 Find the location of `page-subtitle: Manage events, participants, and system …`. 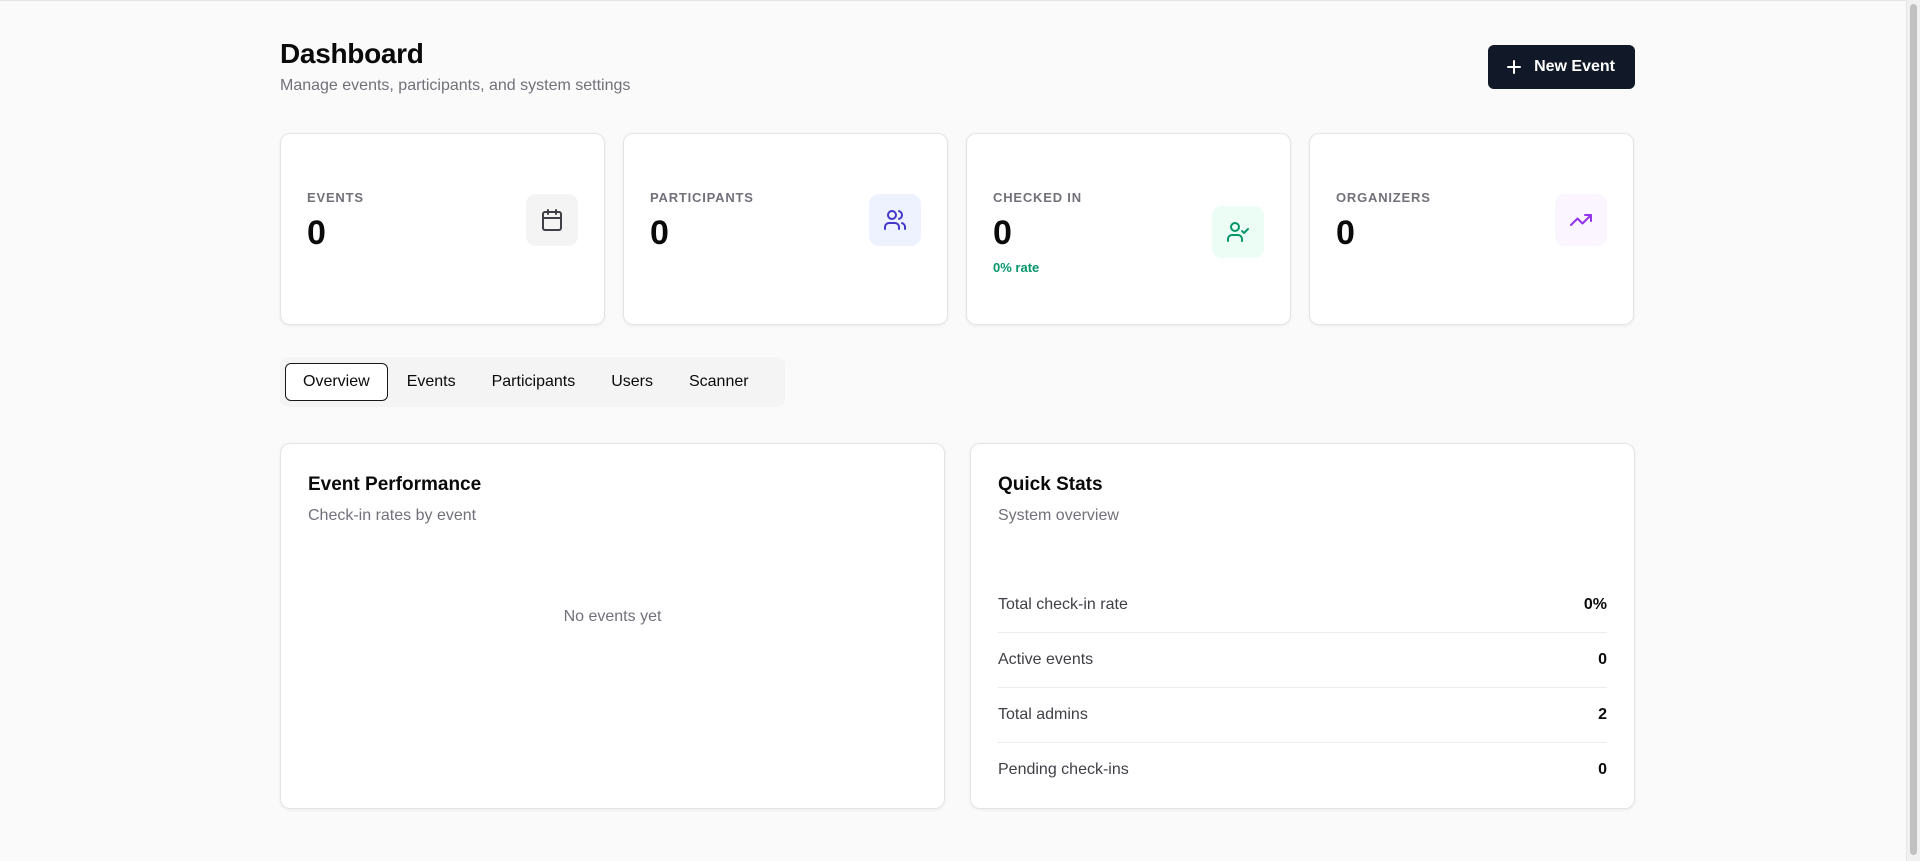

page-subtitle: Manage events, participants, and system … is located at coordinates (455, 85).